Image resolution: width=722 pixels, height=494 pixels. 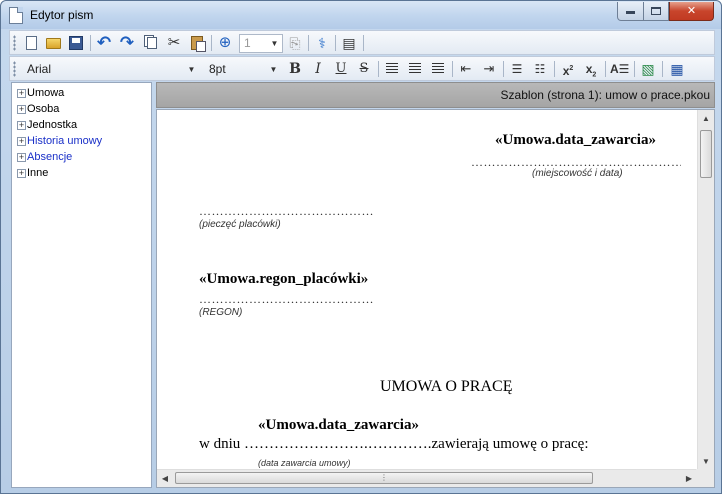 What do you see at coordinates (283, 279) in the screenshot?
I see `regon-field: «Umowa.regon_placówki»` at bounding box center [283, 279].